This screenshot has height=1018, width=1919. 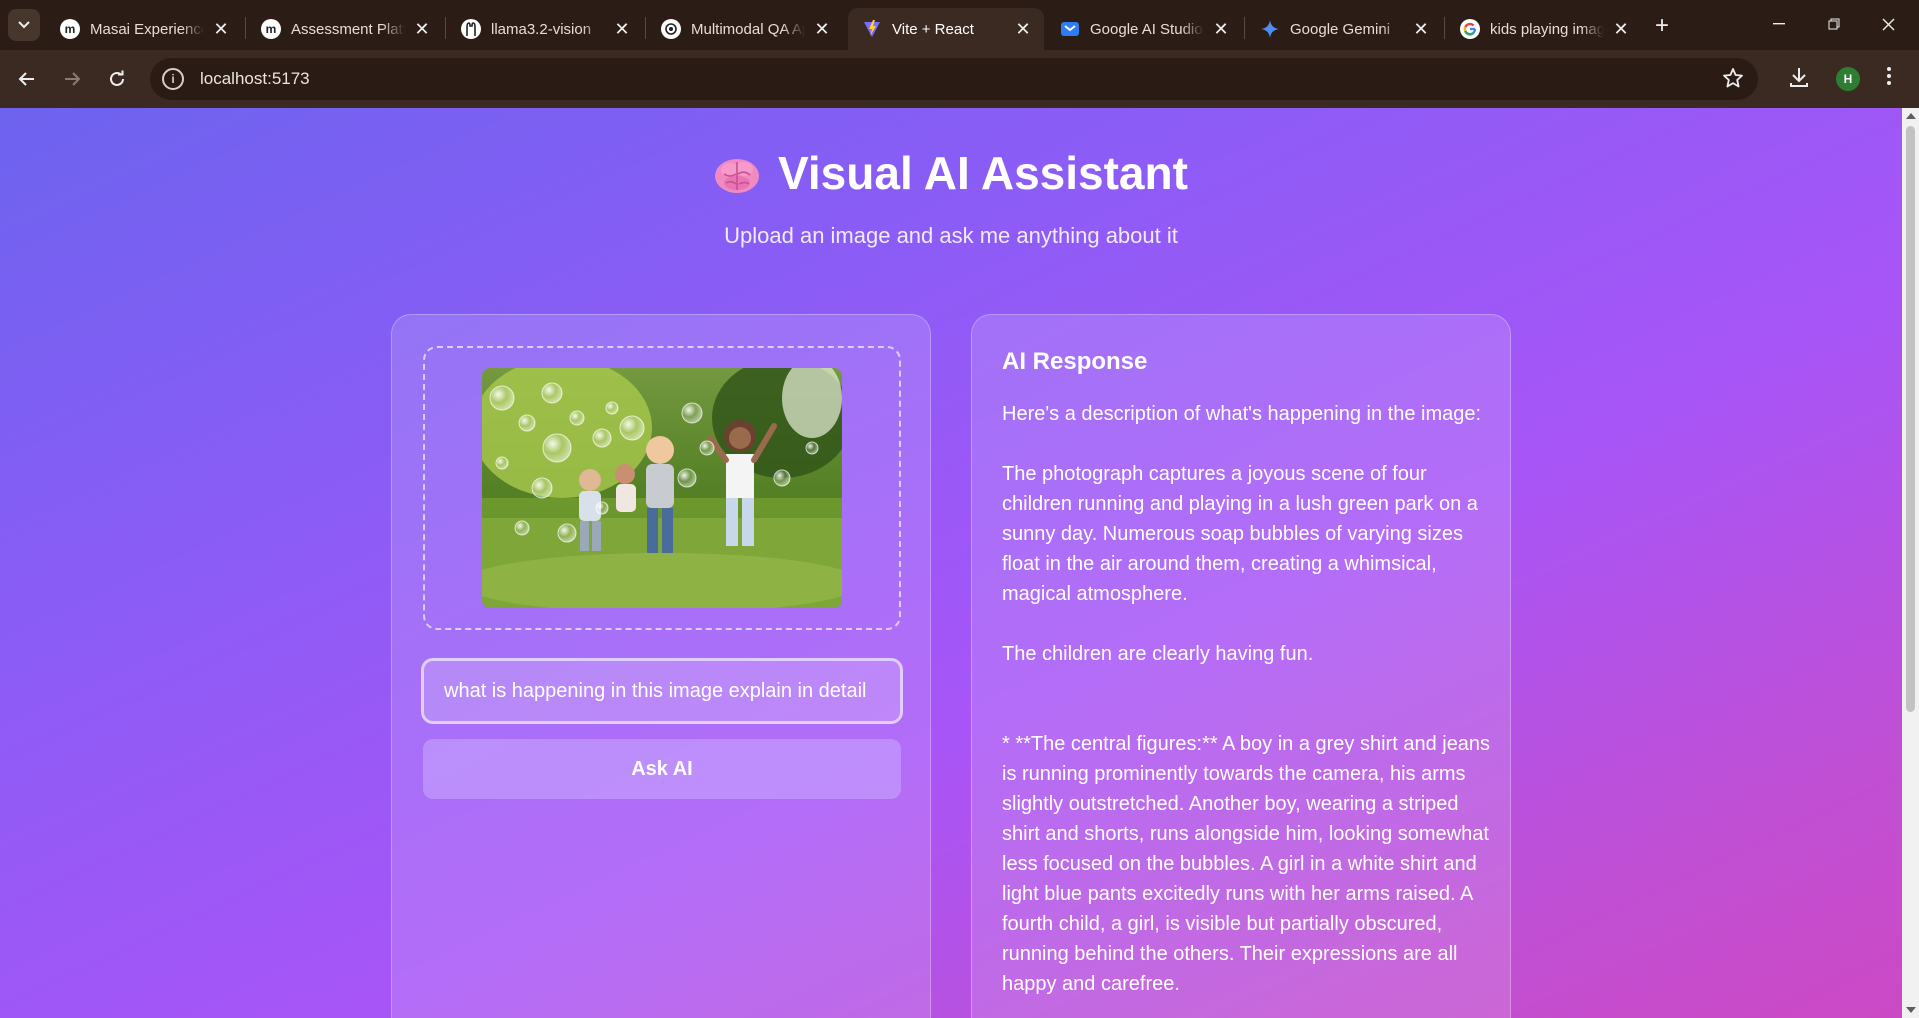 What do you see at coordinates (545, 29) in the screenshot?
I see `tab-llama-vision: llama3.2-vision ✕` at bounding box center [545, 29].